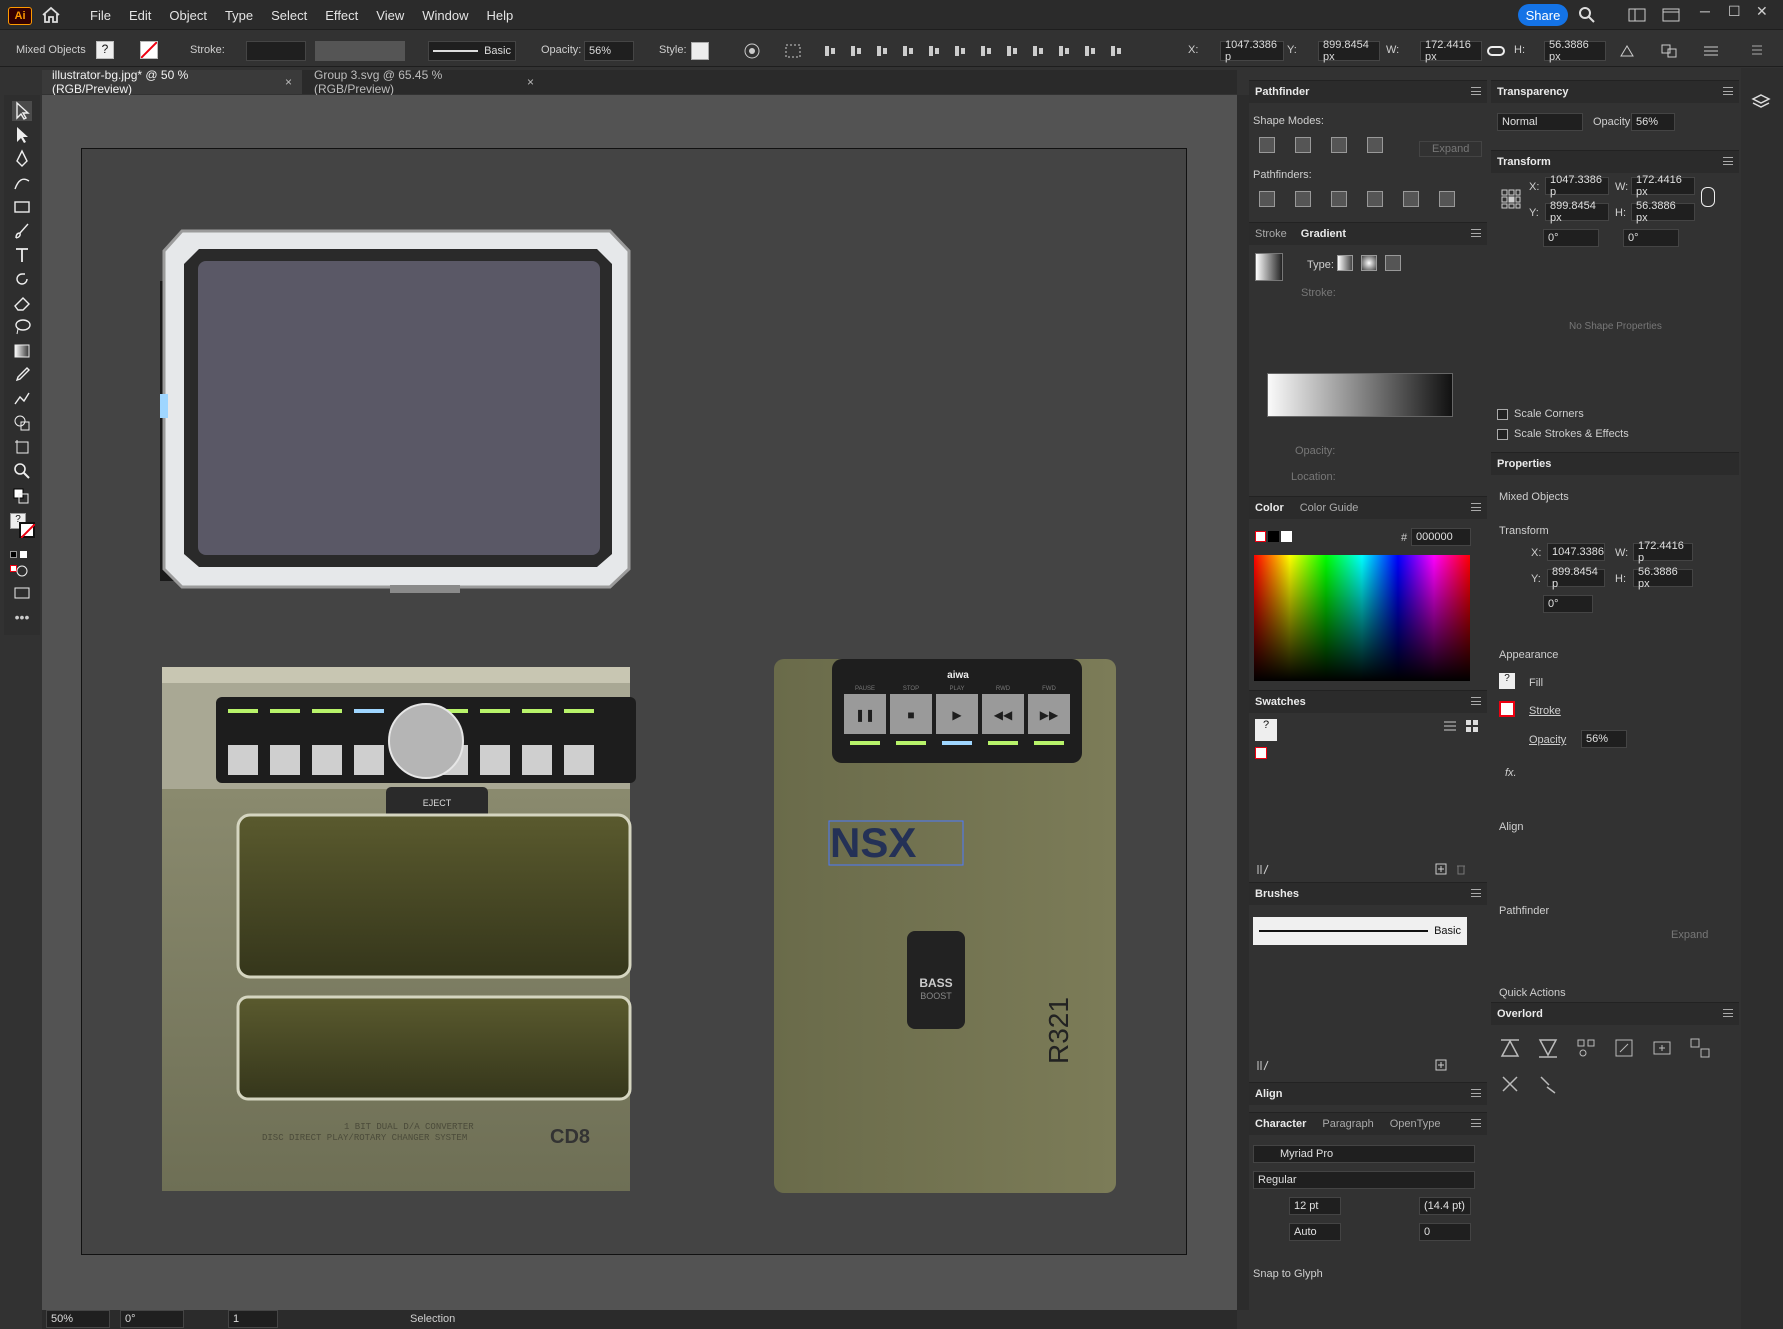 Image resolution: width=1783 pixels, height=1329 pixels. What do you see at coordinates (51, 15) in the screenshot?
I see `home-icon` at bounding box center [51, 15].